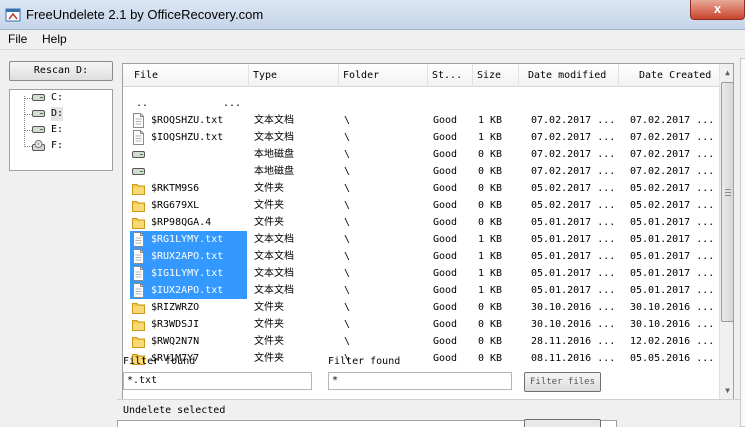 Image resolution: width=745 pixels, height=427 pixels. I want to click on tree-item-label: C:, so click(57, 97).